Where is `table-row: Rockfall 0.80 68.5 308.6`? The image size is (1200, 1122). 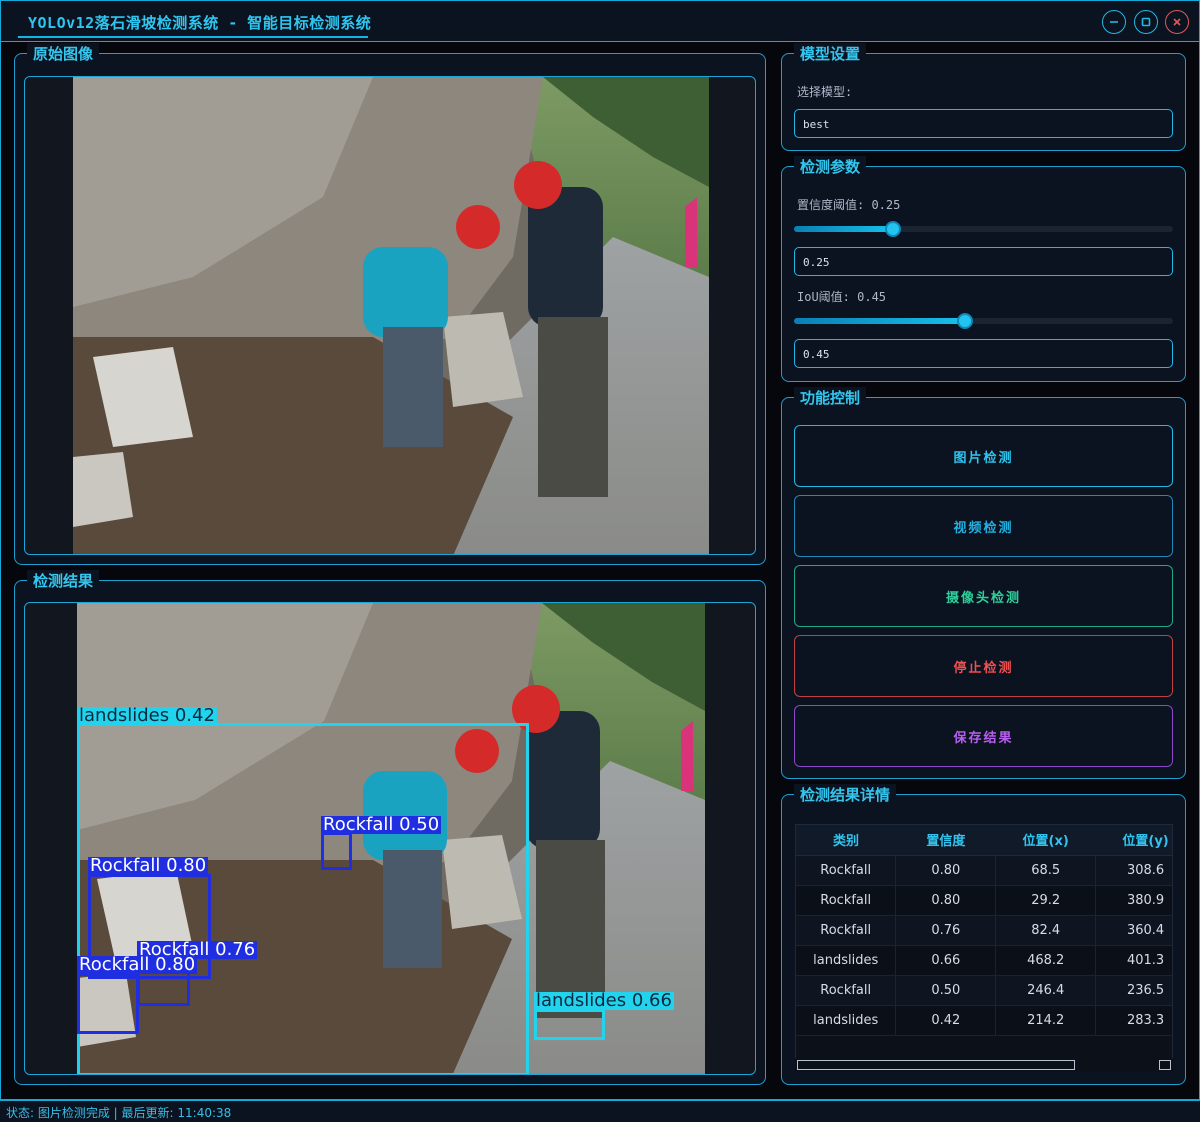 table-row: Rockfall 0.80 68.5 308.6 is located at coordinates (984, 870).